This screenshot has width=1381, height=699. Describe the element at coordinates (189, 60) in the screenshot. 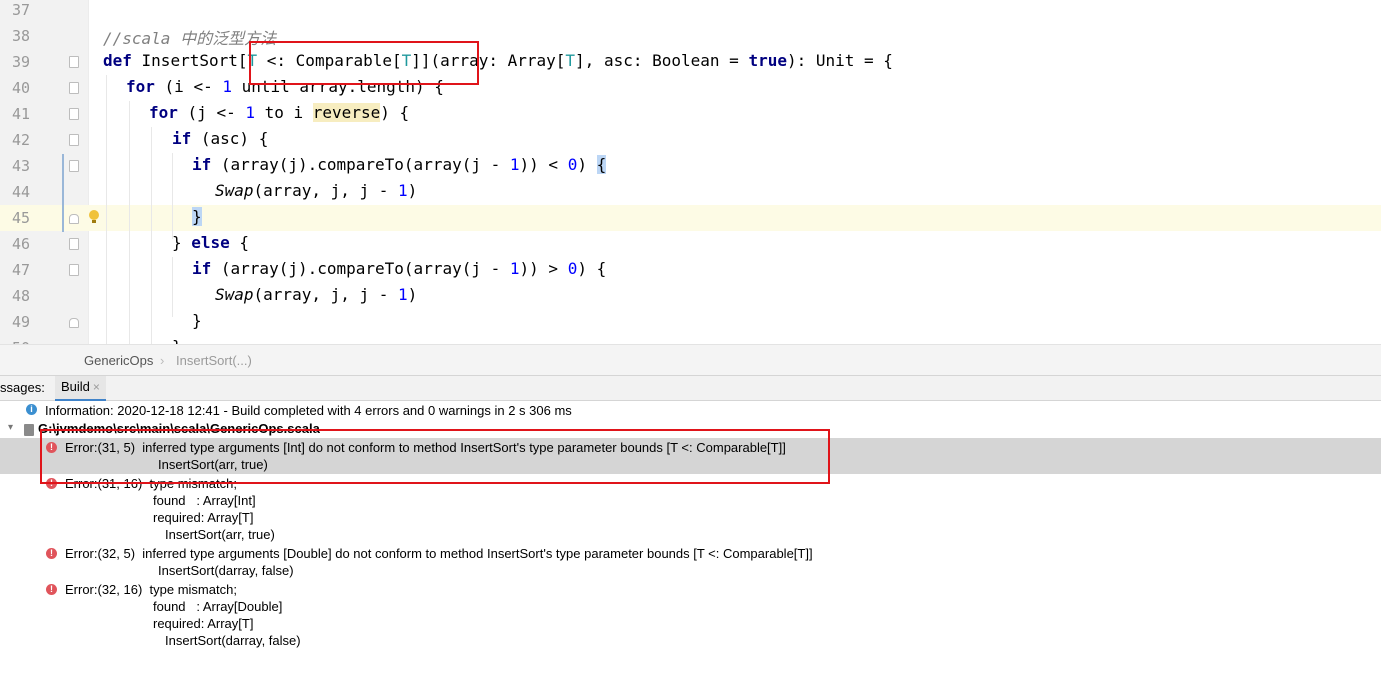

I see `code-token: InsertSort[` at that location.